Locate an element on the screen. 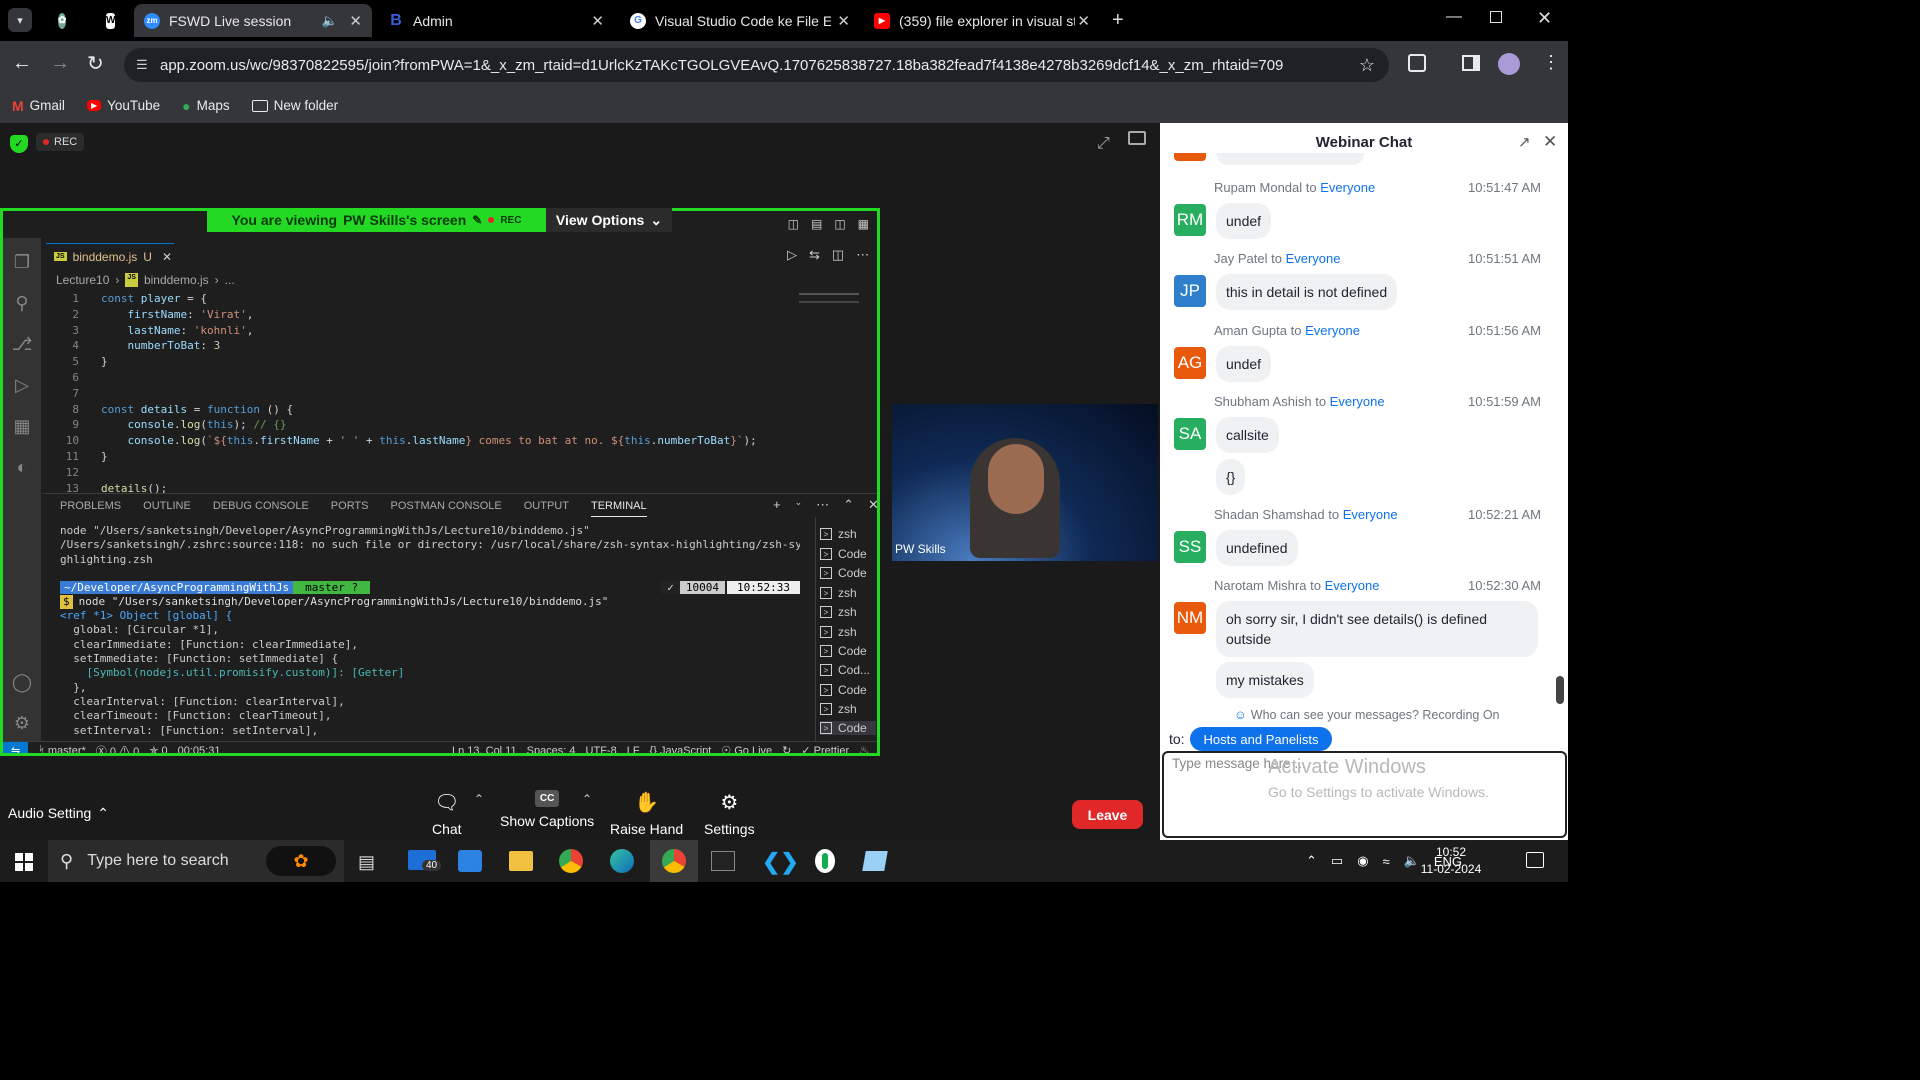 This screenshot has width=1920, height=1080. more-menu-icon: ⋮ is located at coordinates (1551, 62).